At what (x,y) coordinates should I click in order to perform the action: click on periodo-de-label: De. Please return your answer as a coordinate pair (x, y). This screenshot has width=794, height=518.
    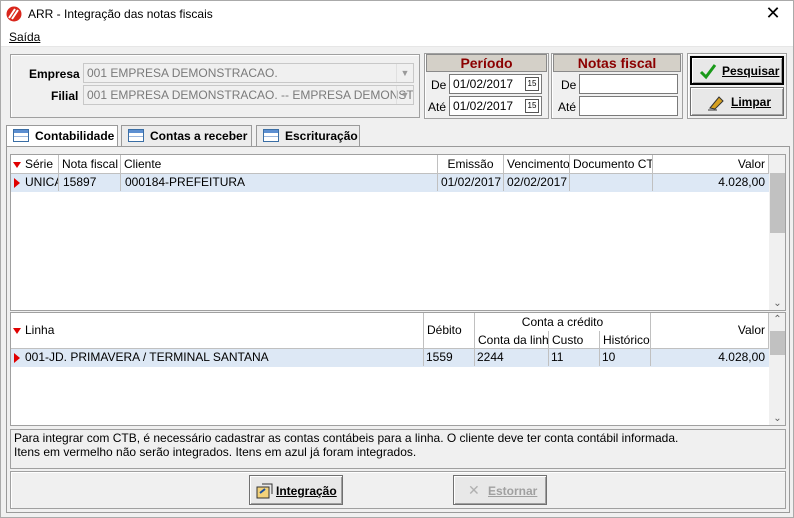
    Looking at the image, I should click on (439, 85).